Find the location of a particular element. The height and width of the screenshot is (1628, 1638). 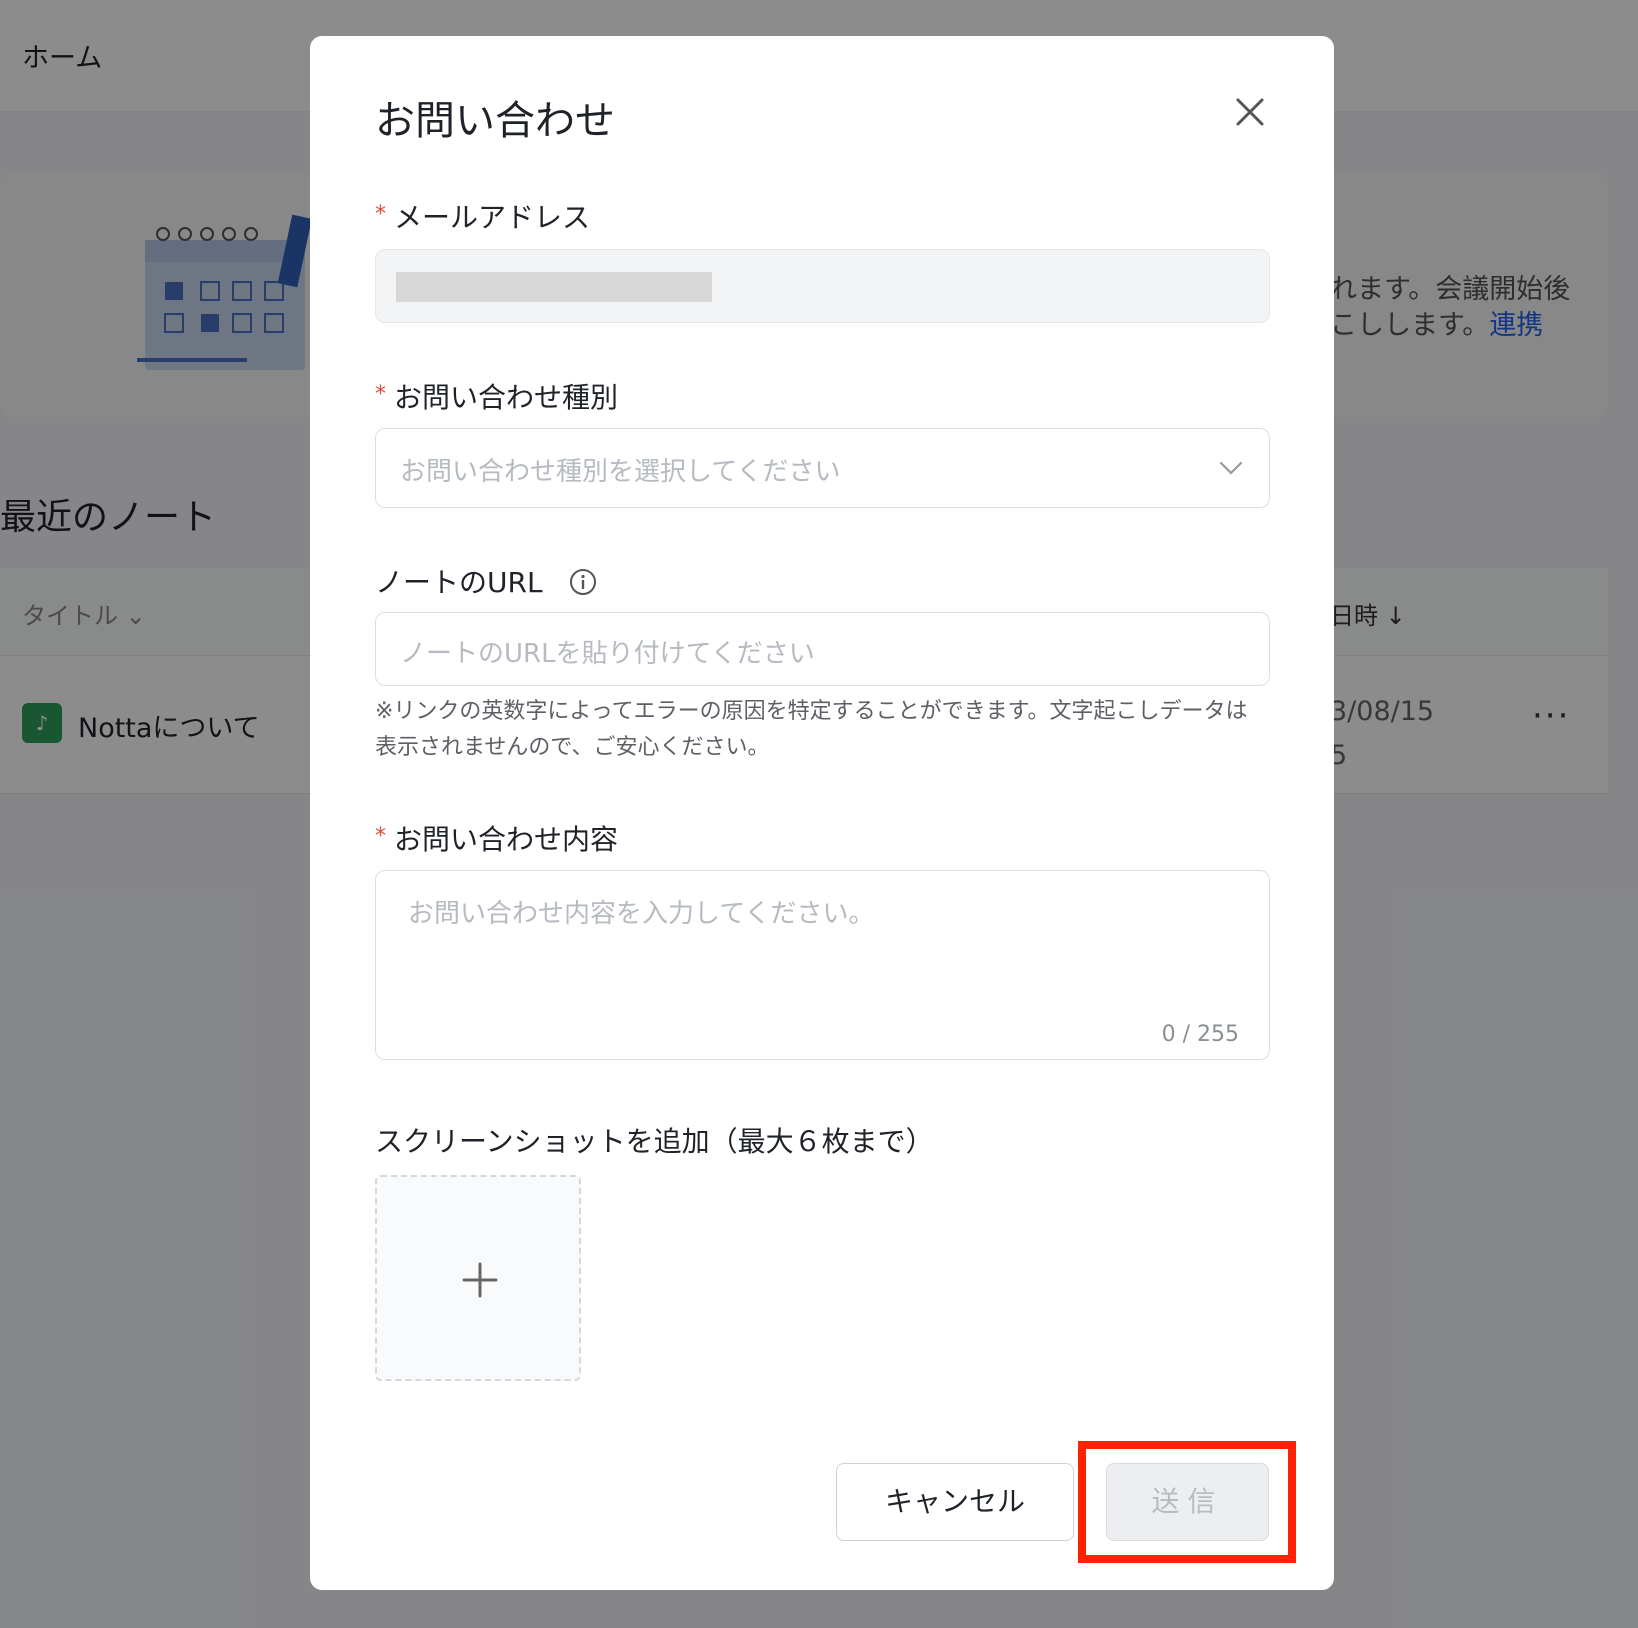

note-url-placeholder: ノートのURLを貼り付けてください is located at coordinates (607, 654).